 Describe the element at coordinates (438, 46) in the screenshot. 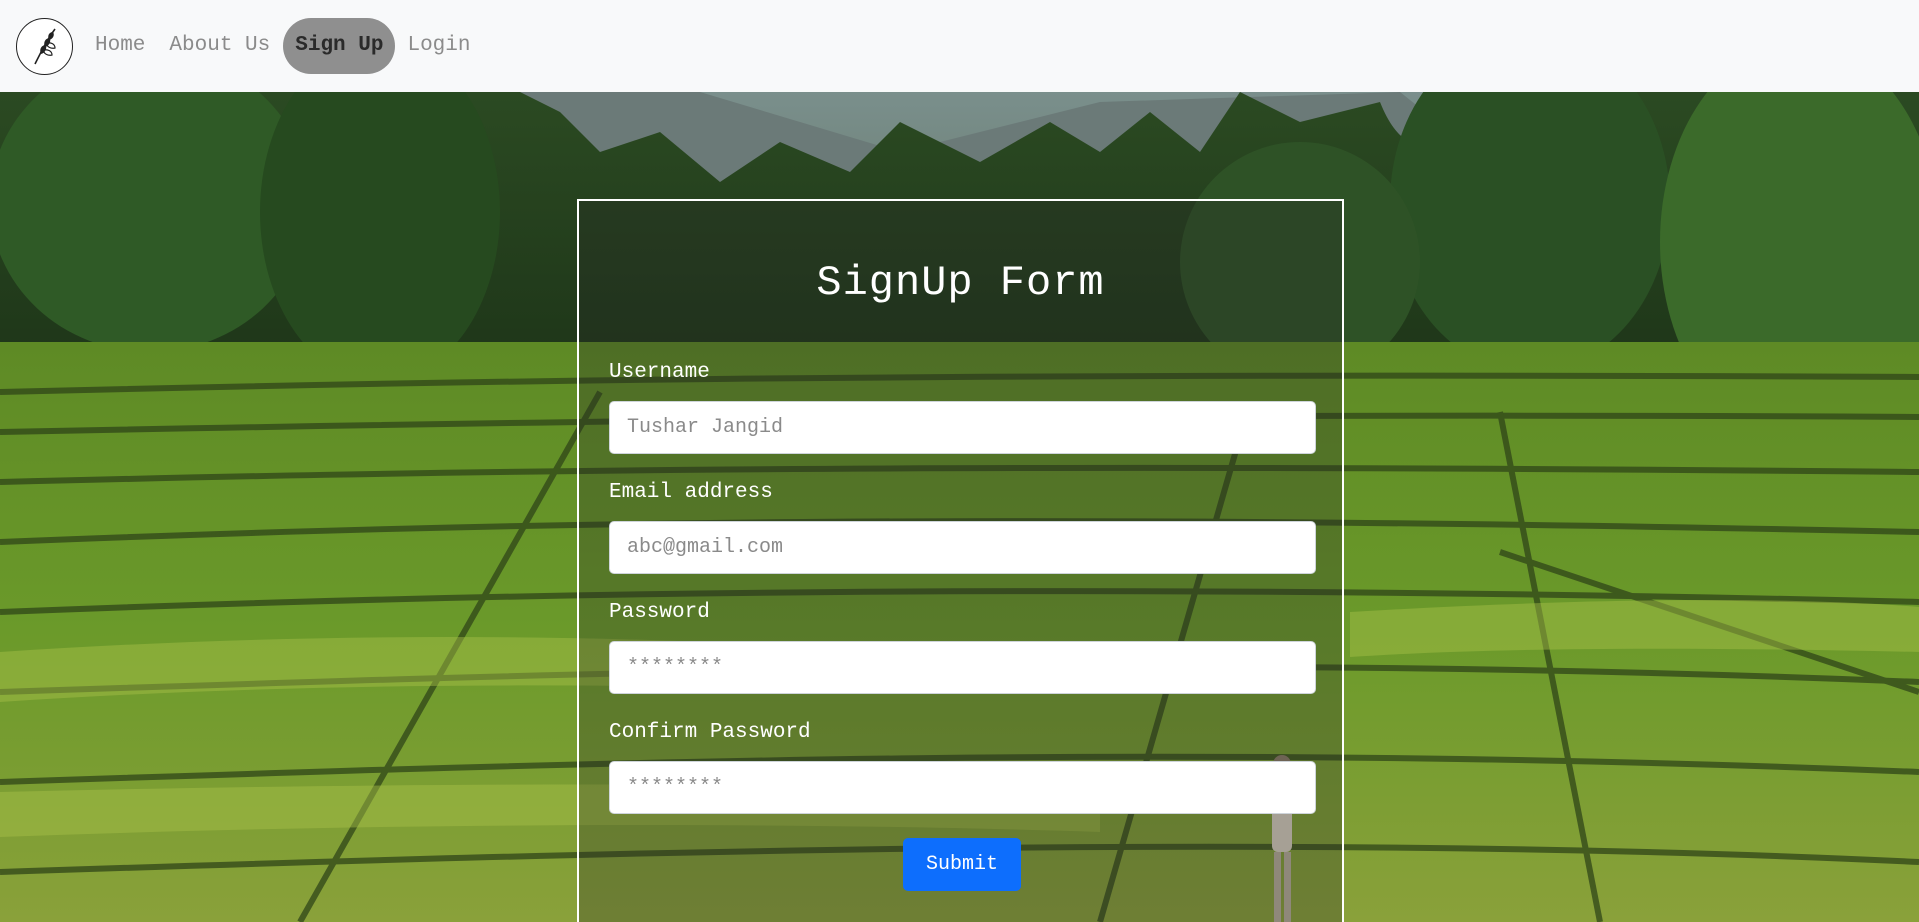

I see `nav-login-link: Login` at that location.